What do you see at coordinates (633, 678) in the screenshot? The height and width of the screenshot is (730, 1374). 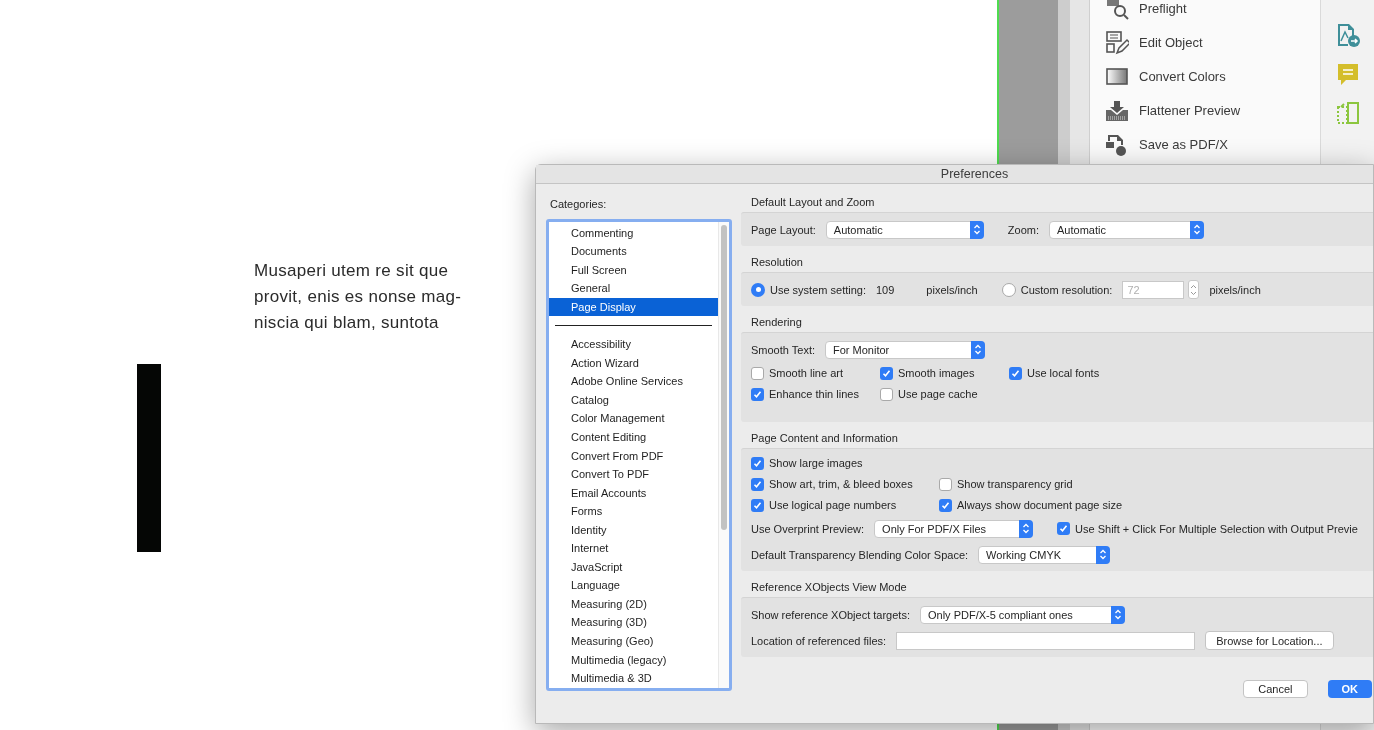 I see `category-item: Multimedia & 3D` at bounding box center [633, 678].